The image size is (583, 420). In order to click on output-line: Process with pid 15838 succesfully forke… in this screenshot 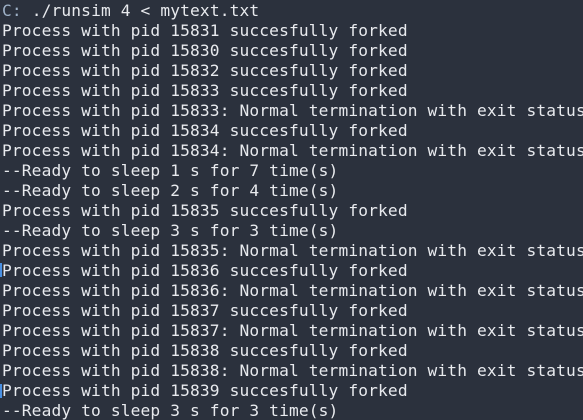, I will do `click(205, 350)`.